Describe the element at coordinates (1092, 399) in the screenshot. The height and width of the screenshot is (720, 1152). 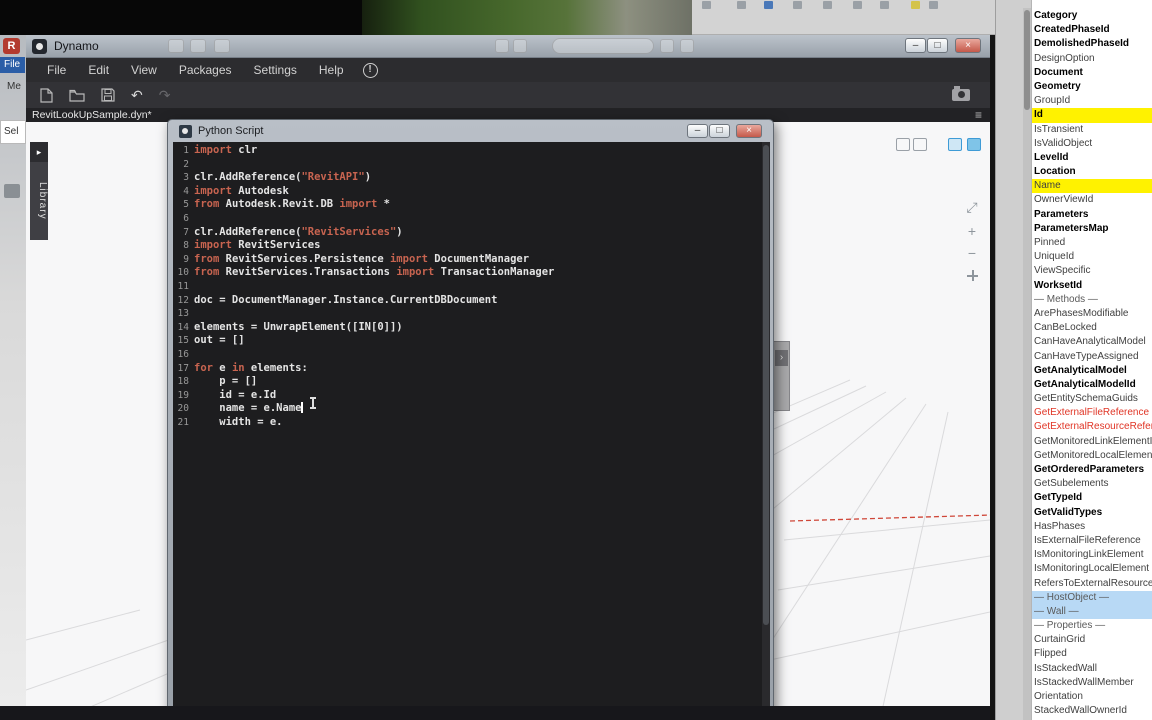
I see `member-row: GetEntitySchemaGuids` at that location.